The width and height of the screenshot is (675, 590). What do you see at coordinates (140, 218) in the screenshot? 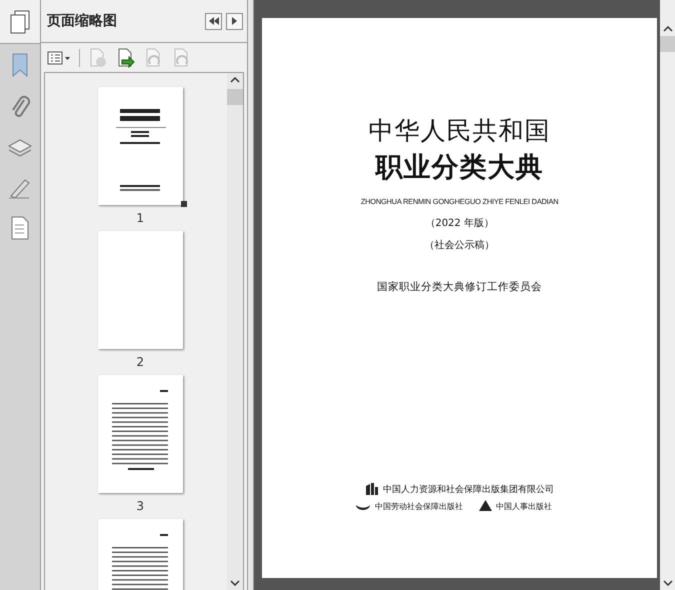
I see `page-number: 1` at bounding box center [140, 218].